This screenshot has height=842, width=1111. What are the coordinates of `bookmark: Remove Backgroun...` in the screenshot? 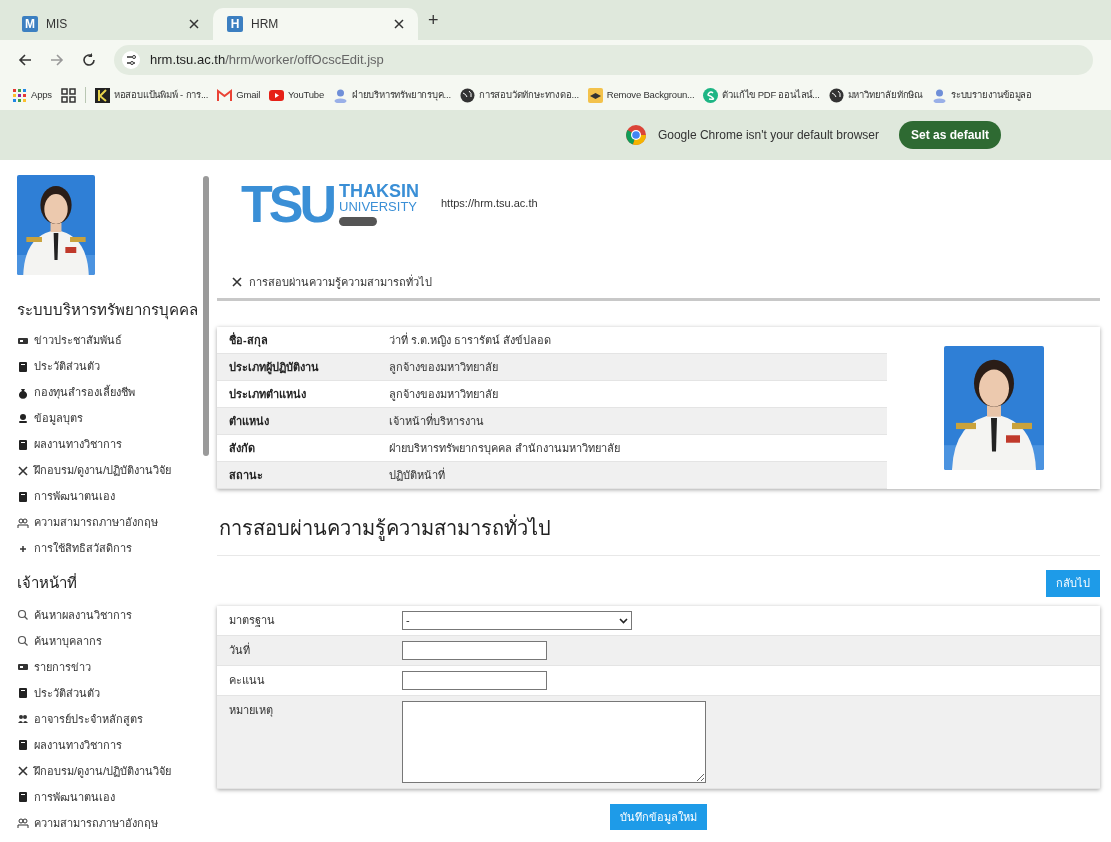 It's located at (641, 95).